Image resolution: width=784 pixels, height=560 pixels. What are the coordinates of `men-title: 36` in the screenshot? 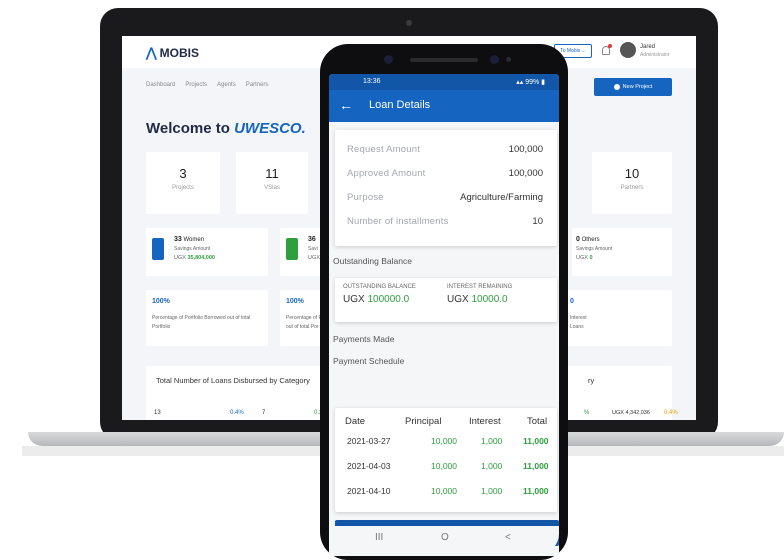 It's located at (312, 239).